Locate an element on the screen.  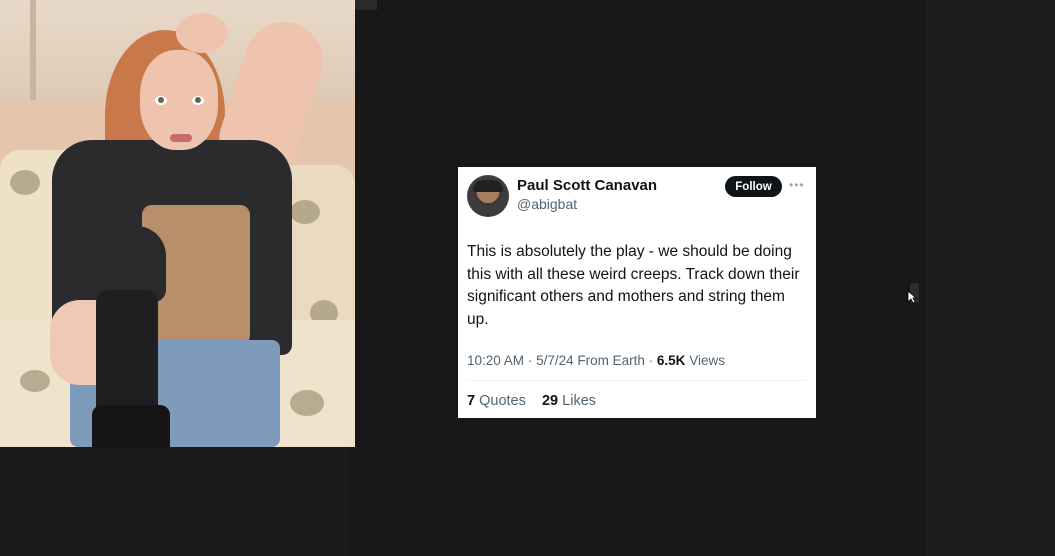
tweet-time: 10:20 AM is located at coordinates (495, 360).